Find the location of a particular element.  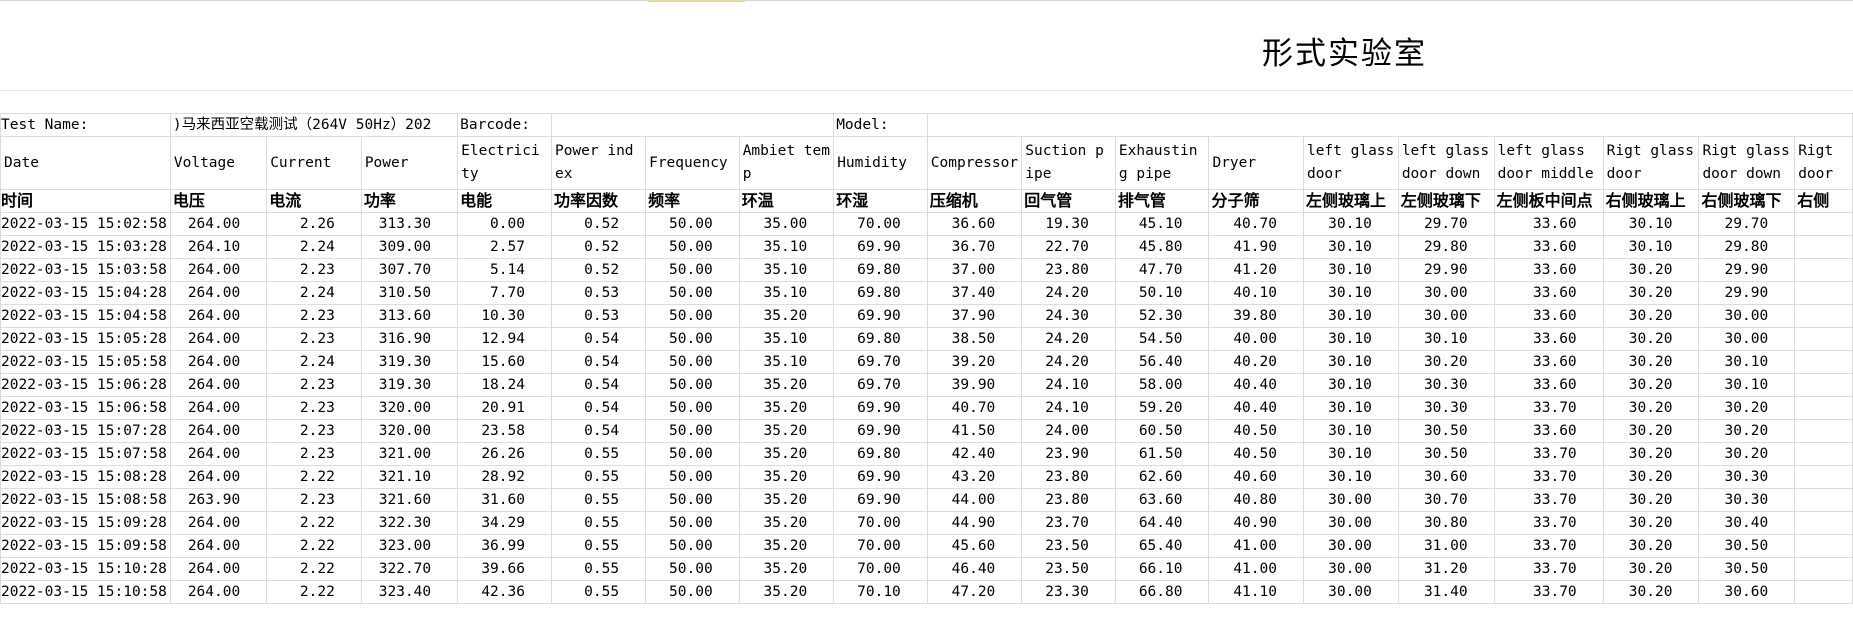

value-cell: 19.30 is located at coordinates (1068, 224).